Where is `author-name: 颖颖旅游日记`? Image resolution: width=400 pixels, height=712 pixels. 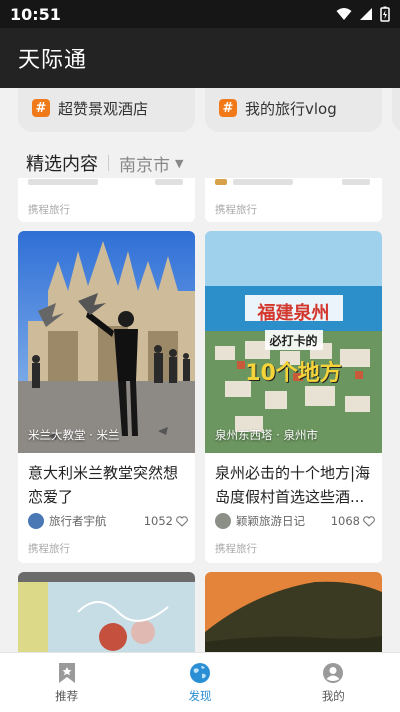 author-name: 颖颖旅游日记 is located at coordinates (270, 521).